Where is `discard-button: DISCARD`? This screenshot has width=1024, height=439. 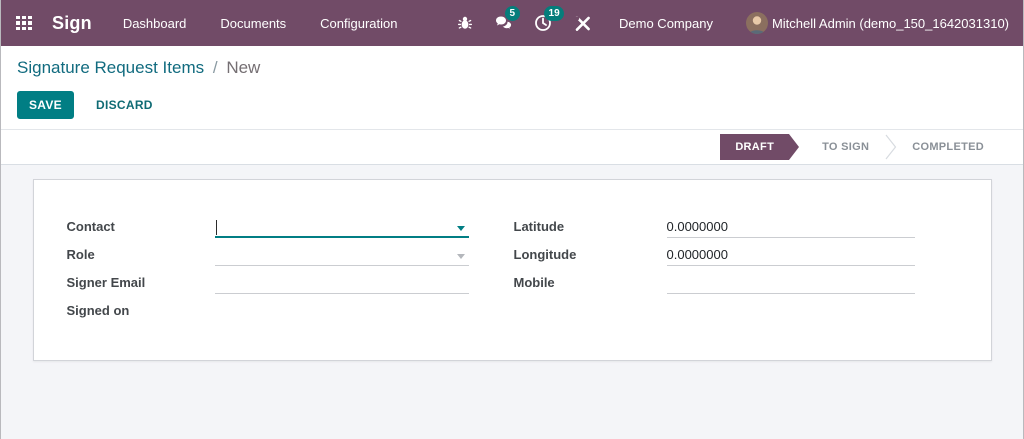
discard-button: DISCARD is located at coordinates (124, 105).